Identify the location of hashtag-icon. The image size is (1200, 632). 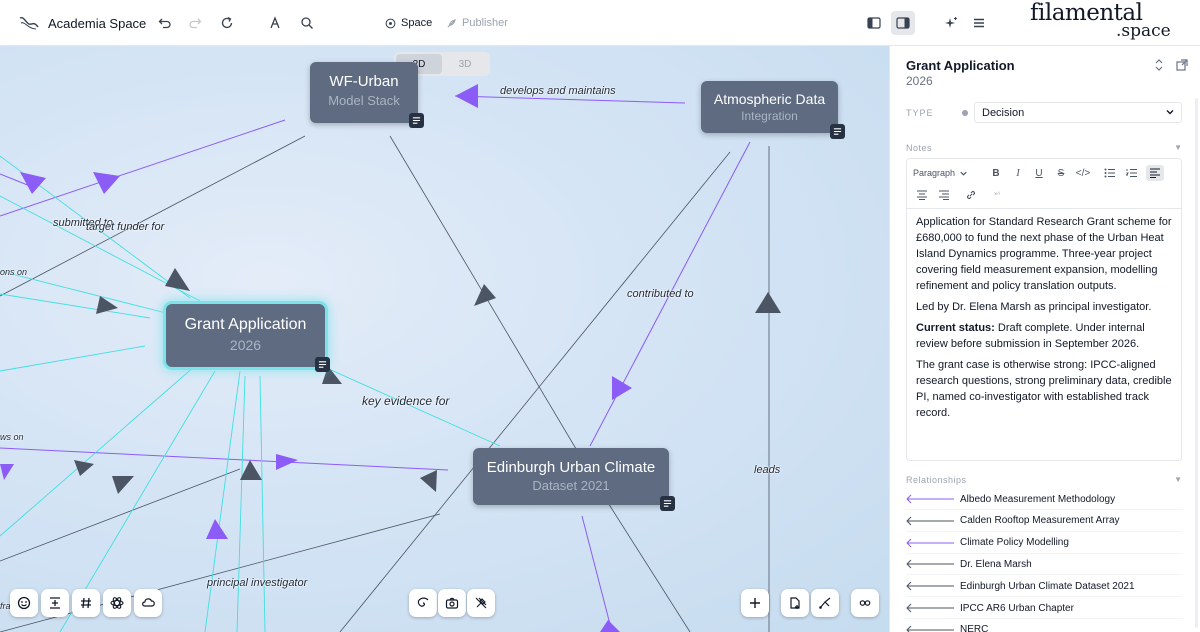
(86, 603).